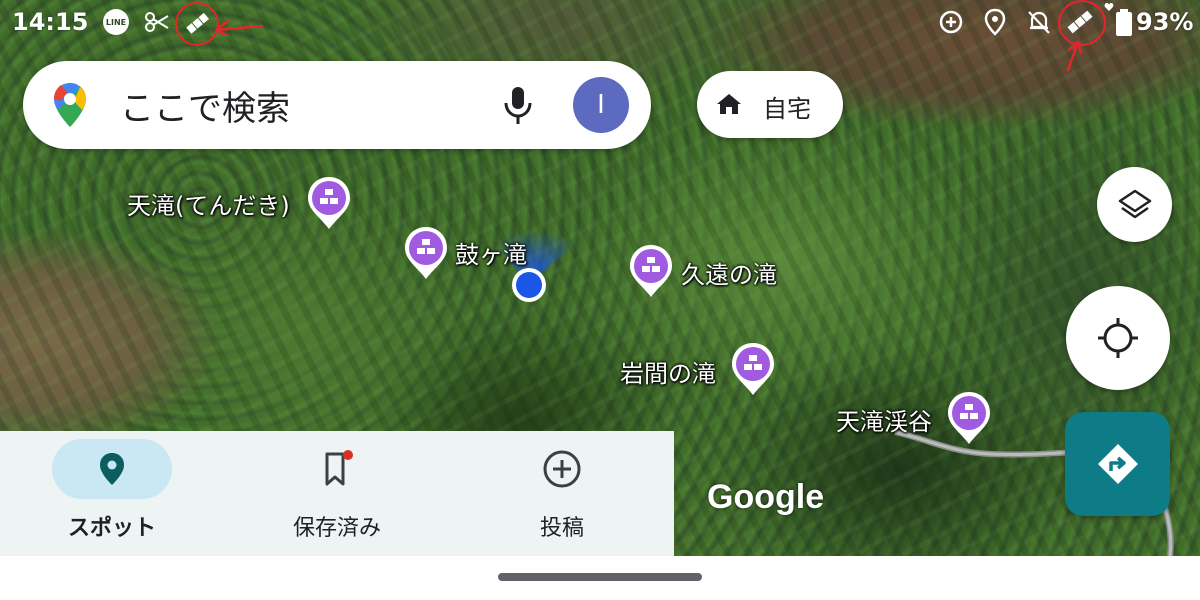 The image size is (1200, 600). I want to click on nav-item-spot: スポット, so click(112, 493).